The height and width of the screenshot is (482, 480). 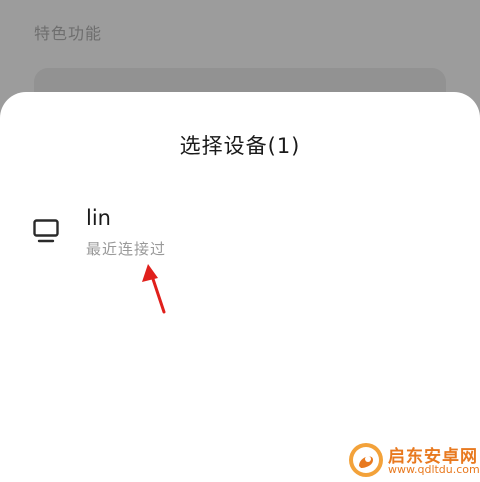 I want to click on watermark: 启东安卓网 www.qdltdu.com, so click(x=412, y=460).